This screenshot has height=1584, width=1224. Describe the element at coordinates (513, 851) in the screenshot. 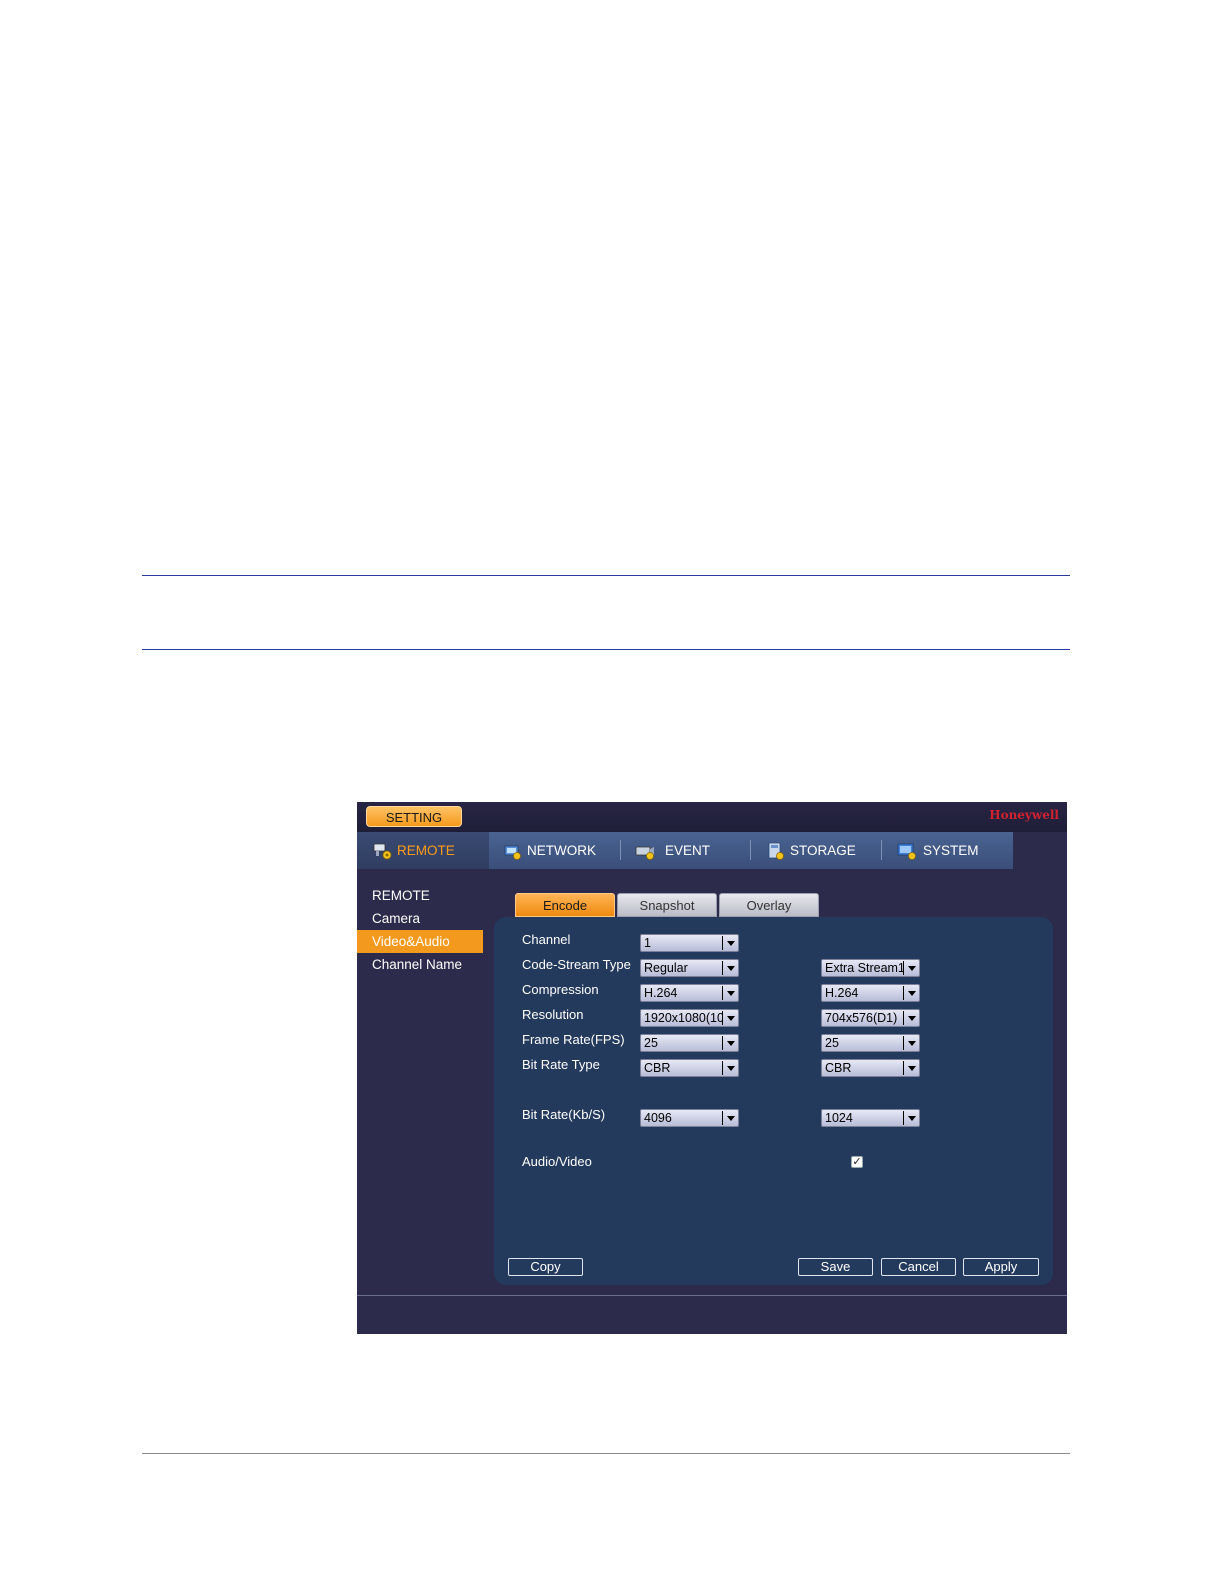

I see `network-icon` at that location.